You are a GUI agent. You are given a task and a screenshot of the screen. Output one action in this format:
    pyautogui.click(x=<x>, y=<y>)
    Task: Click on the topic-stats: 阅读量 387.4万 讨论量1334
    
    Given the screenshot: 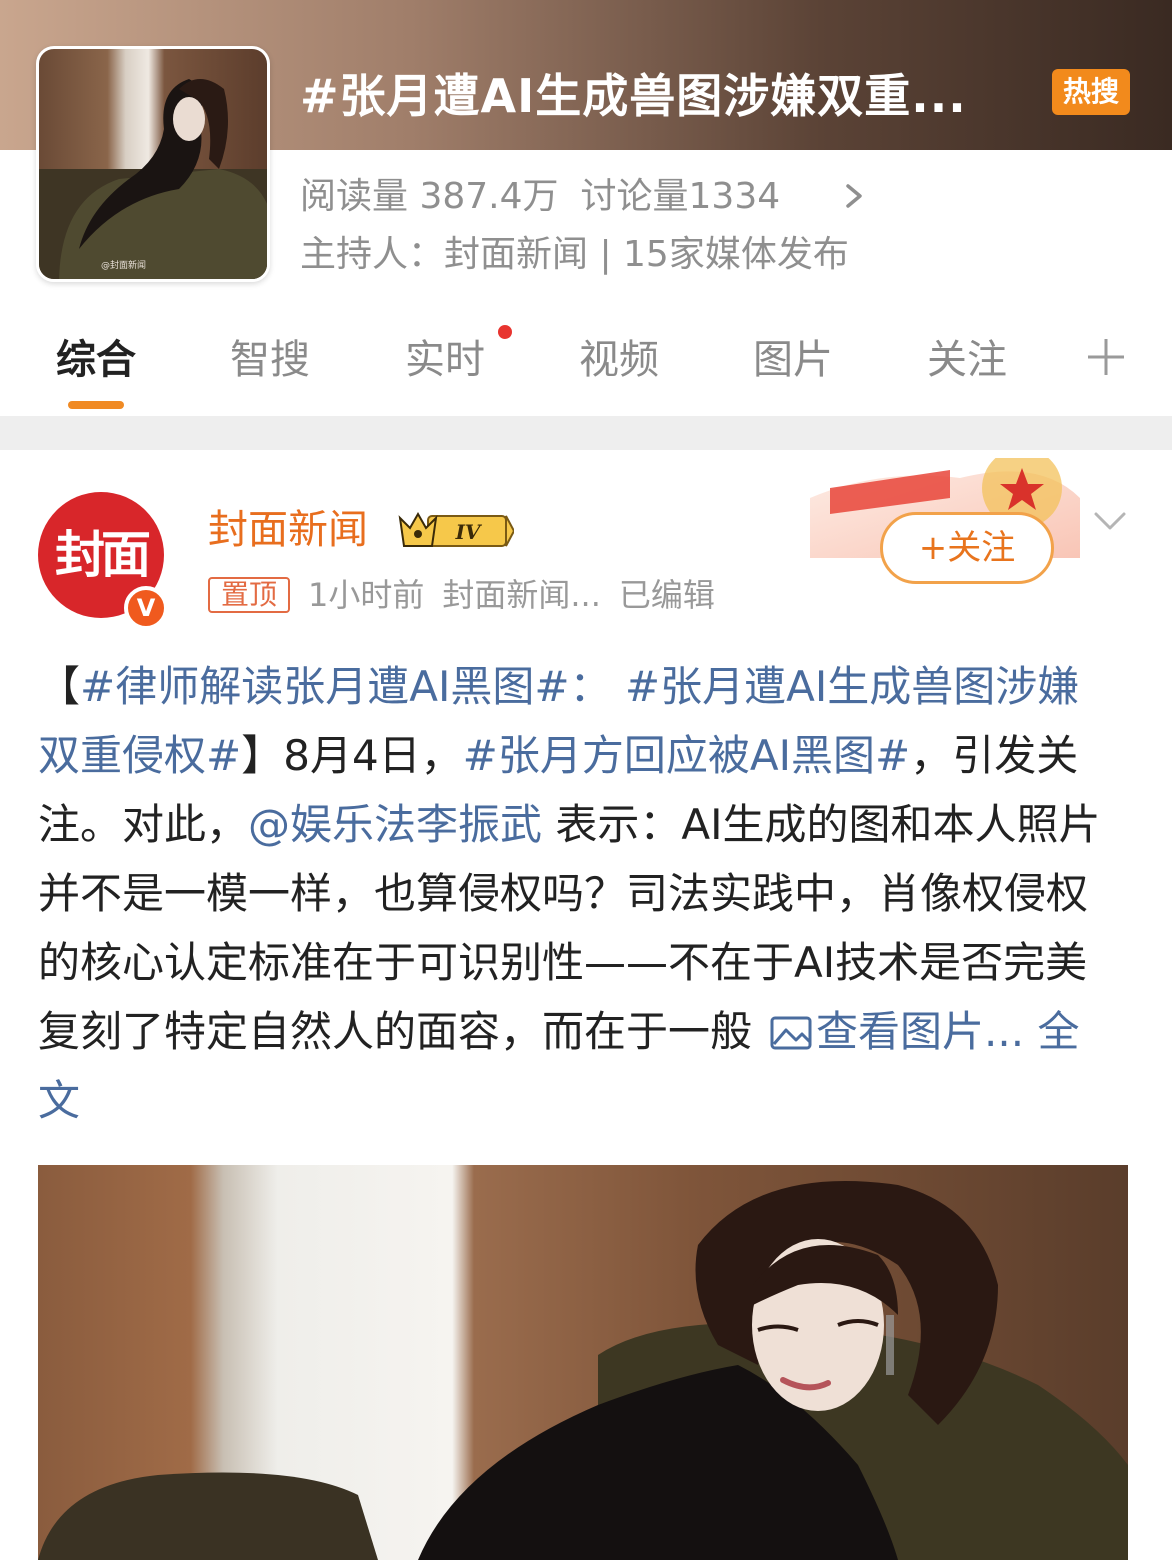 What is the action you would take?
    pyautogui.click(x=551, y=197)
    